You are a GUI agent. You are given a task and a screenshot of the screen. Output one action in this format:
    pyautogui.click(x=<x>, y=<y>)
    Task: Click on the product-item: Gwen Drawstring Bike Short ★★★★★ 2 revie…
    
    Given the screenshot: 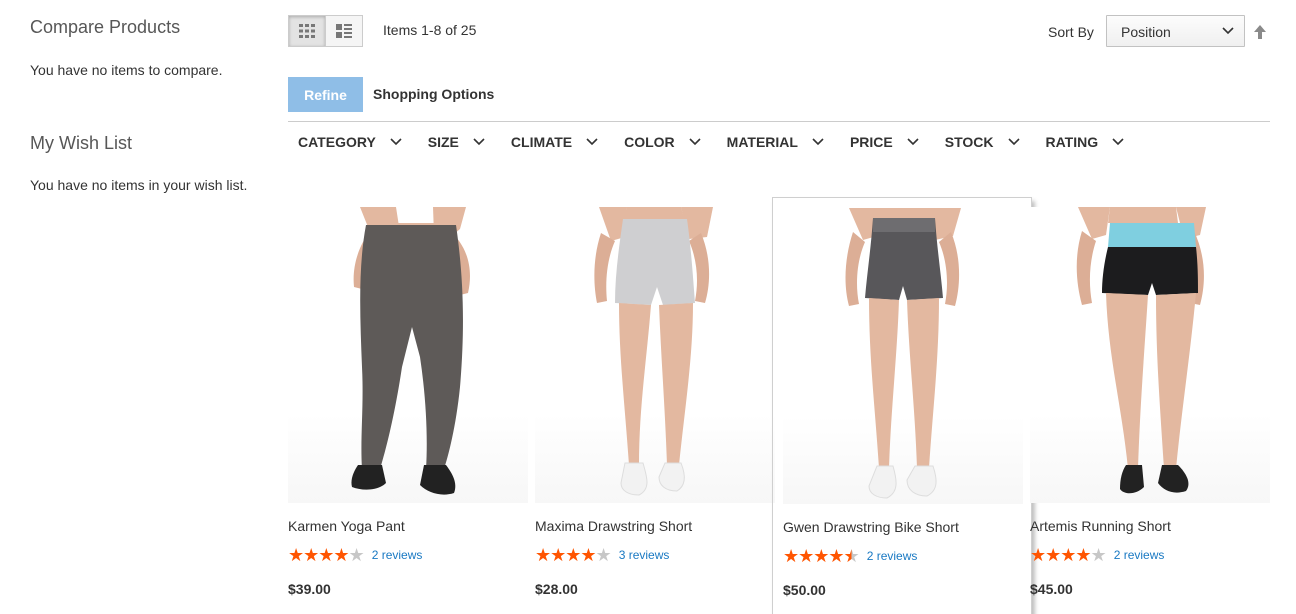 What is the action you would take?
    pyautogui.click(x=902, y=405)
    